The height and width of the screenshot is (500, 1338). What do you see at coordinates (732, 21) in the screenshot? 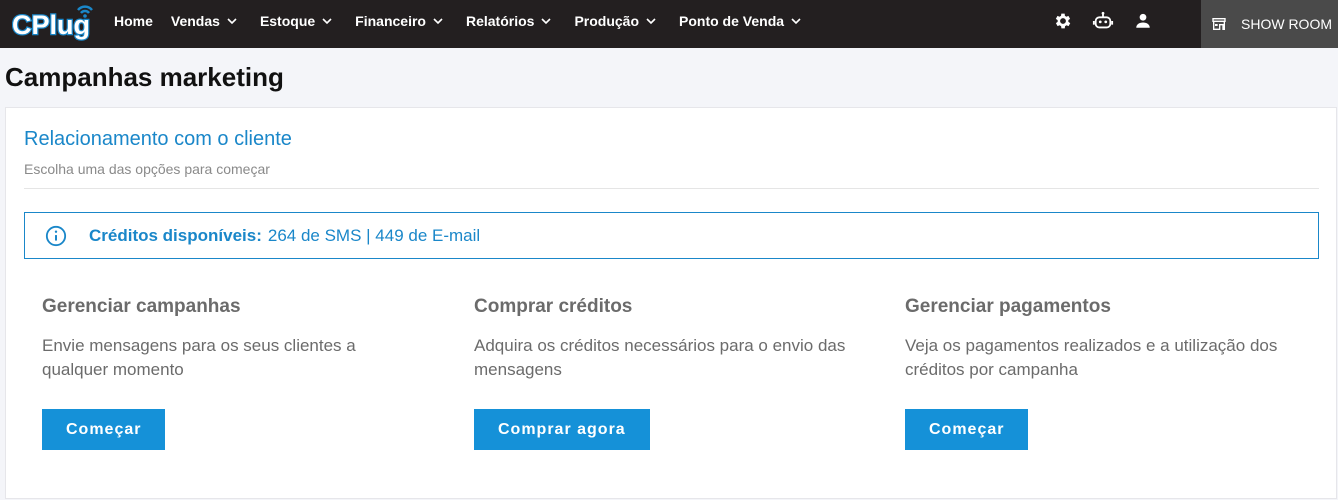
I see `nav-ponto-de-venda-label: Ponto de Venda` at bounding box center [732, 21].